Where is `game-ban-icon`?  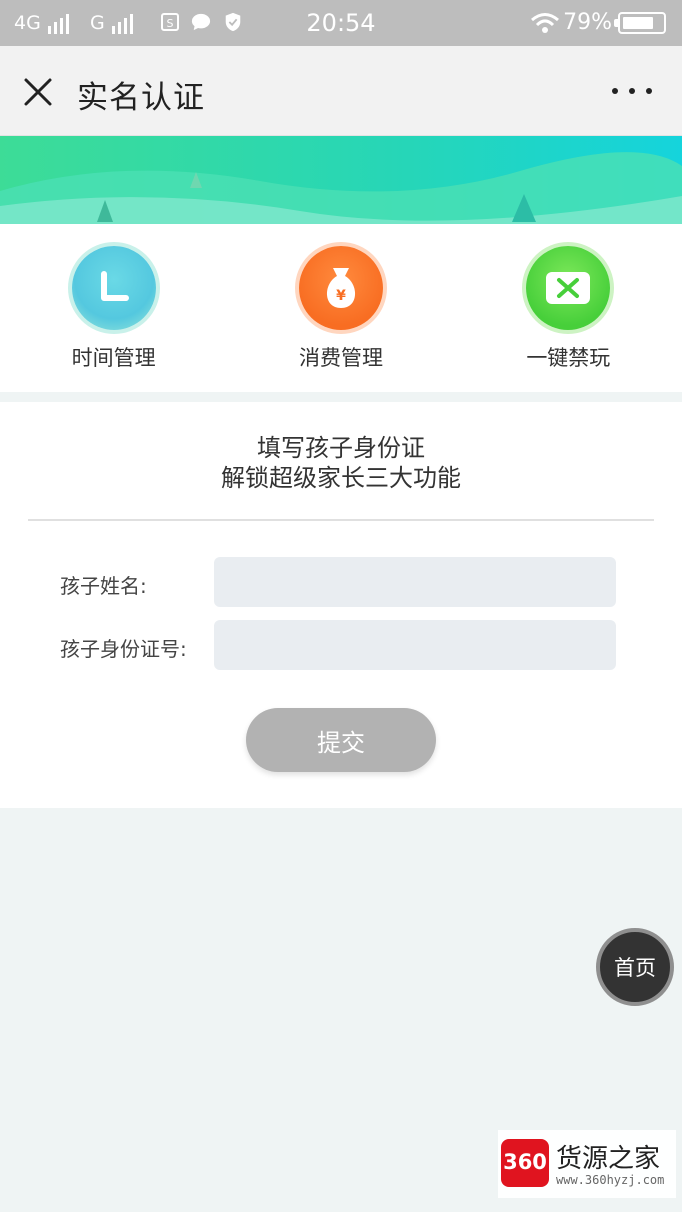 game-ban-icon is located at coordinates (568, 288).